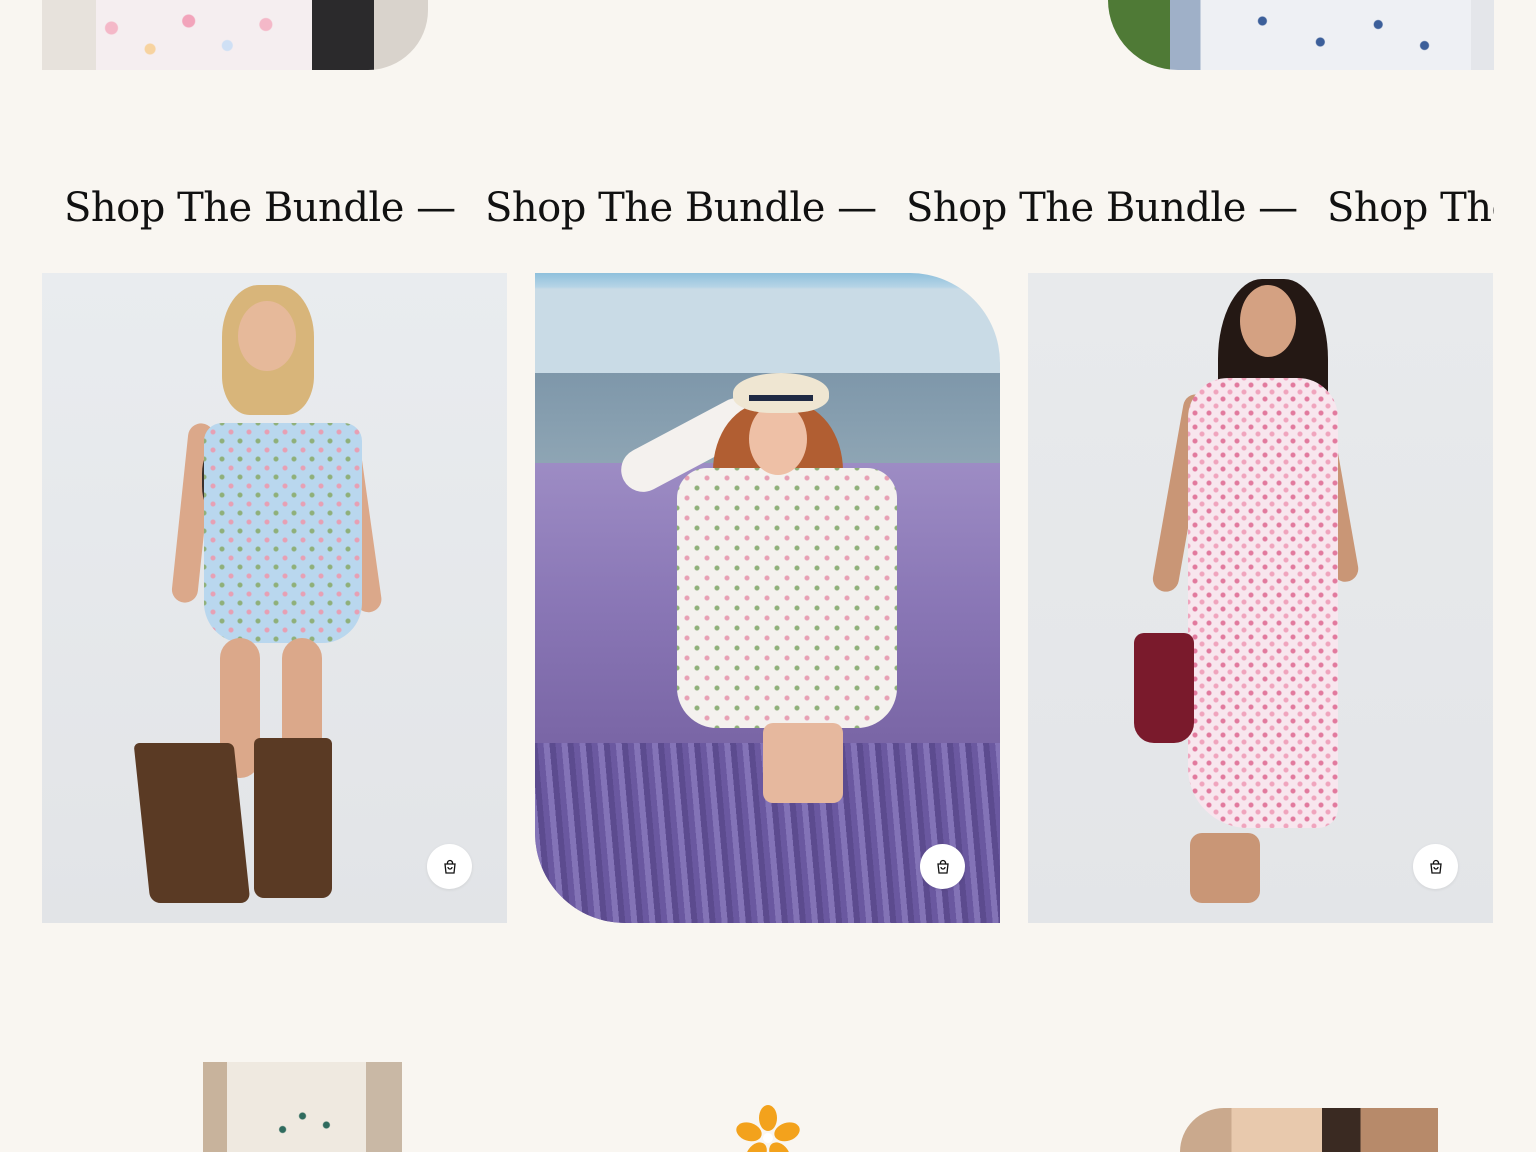 This screenshot has width=1536, height=1152. Describe the element at coordinates (768, 1128) in the screenshot. I see `flower-icon` at that location.